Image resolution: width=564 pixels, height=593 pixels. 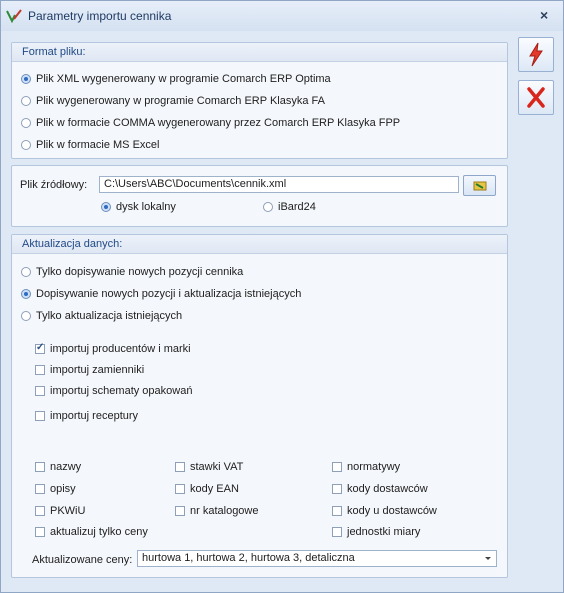 I want to click on confirm-button, so click(x=536, y=54).